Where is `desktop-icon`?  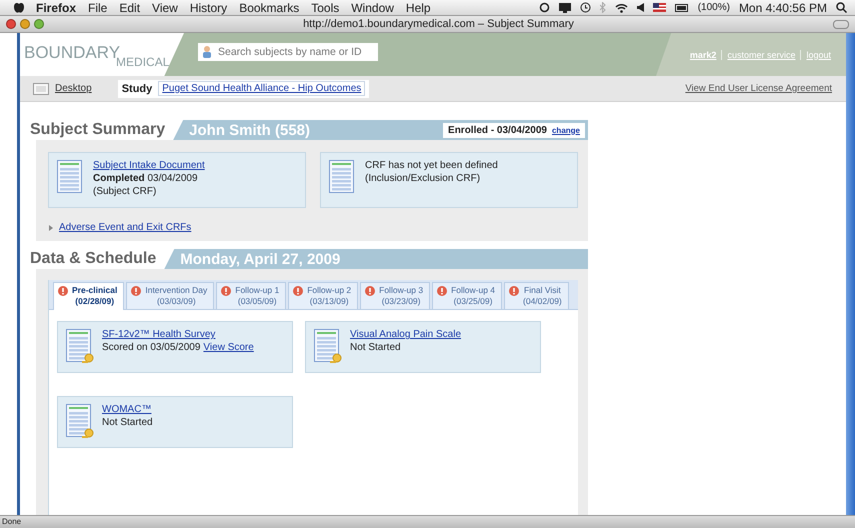
desktop-icon is located at coordinates (41, 88).